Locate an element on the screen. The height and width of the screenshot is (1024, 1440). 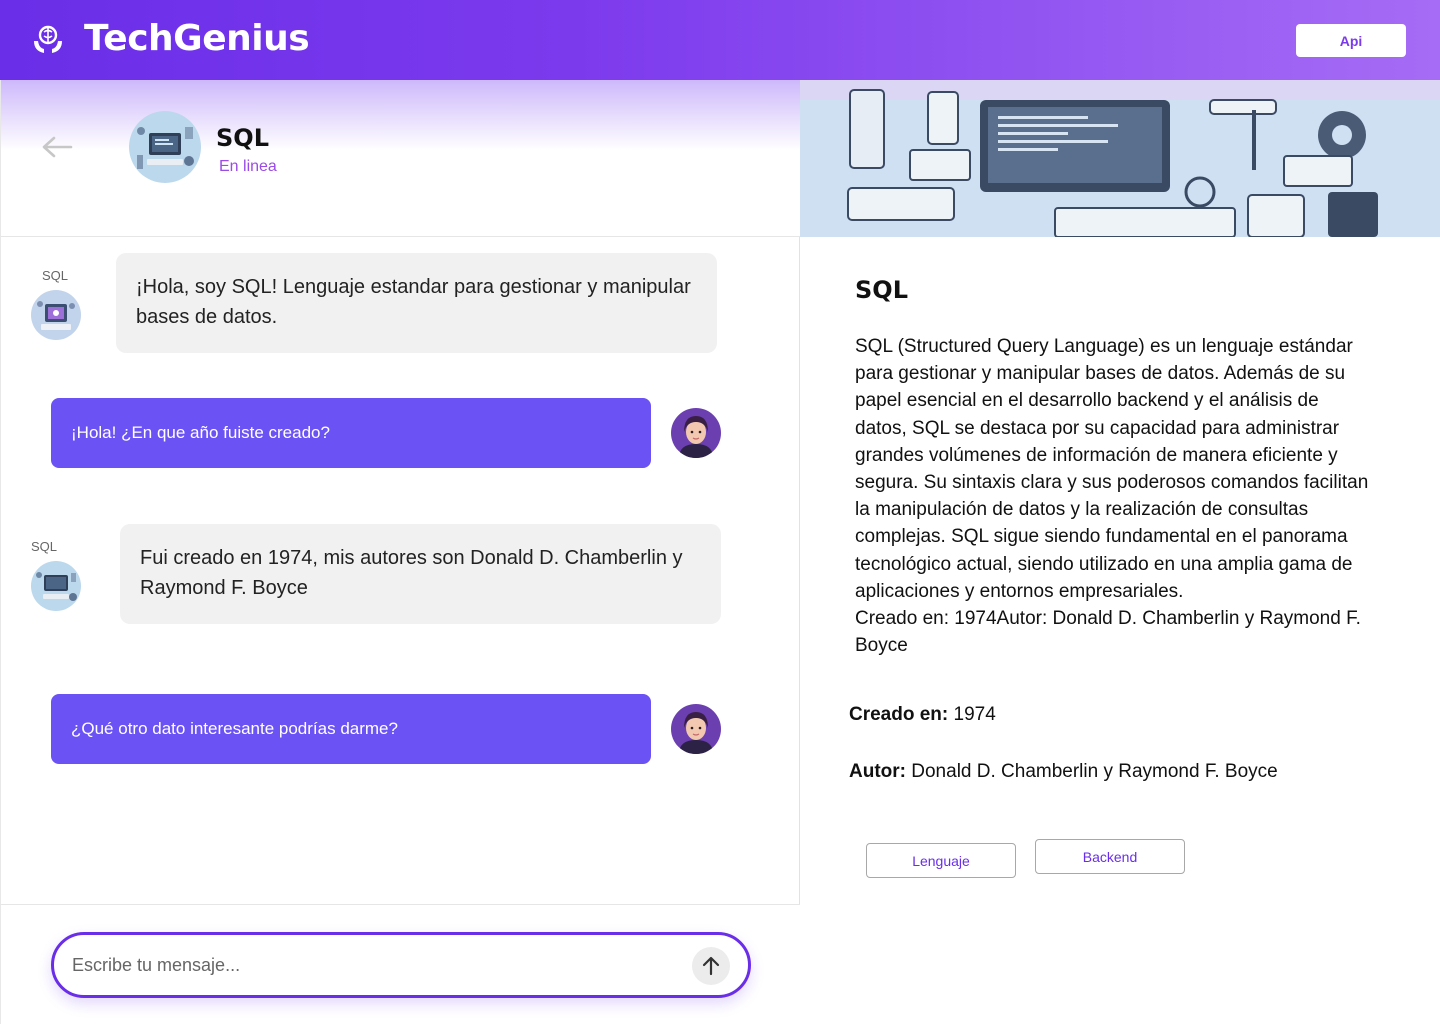
composer-bar is located at coordinates (400, 964).